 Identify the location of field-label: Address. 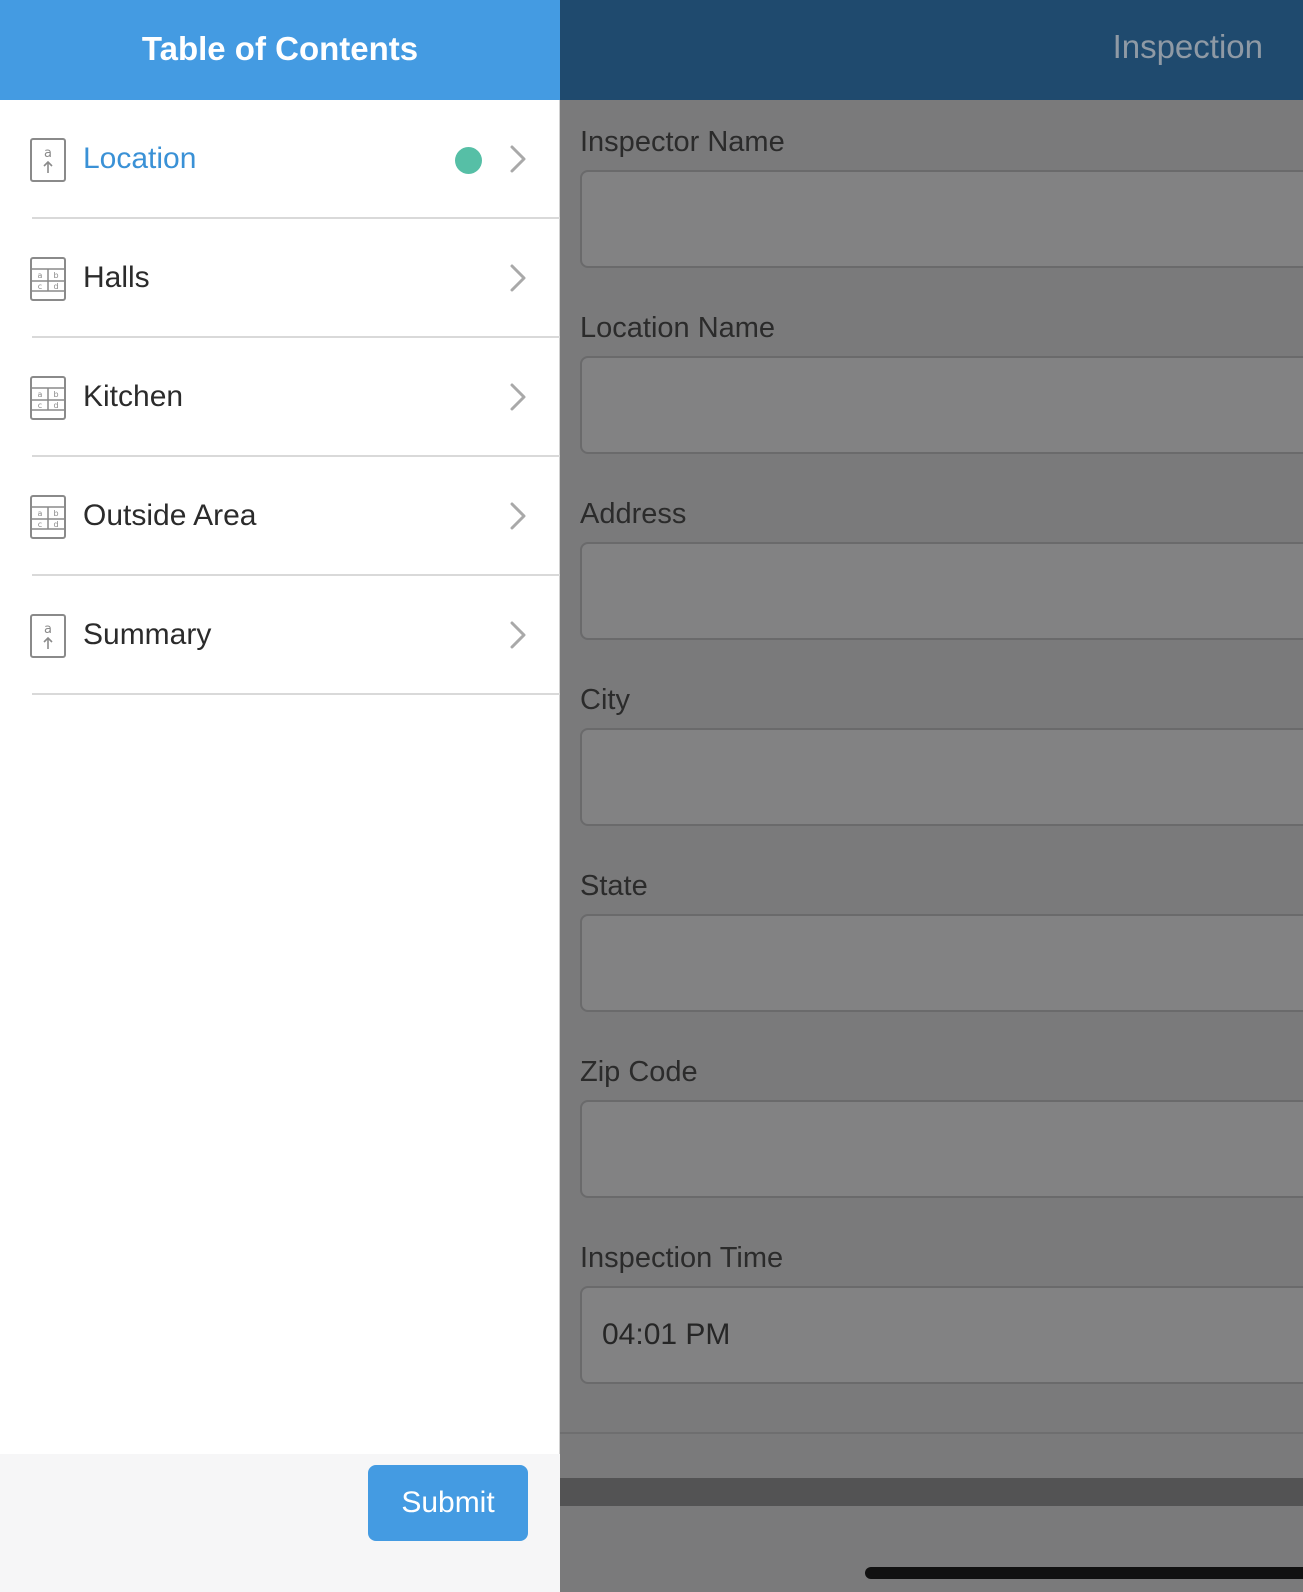
(633, 514).